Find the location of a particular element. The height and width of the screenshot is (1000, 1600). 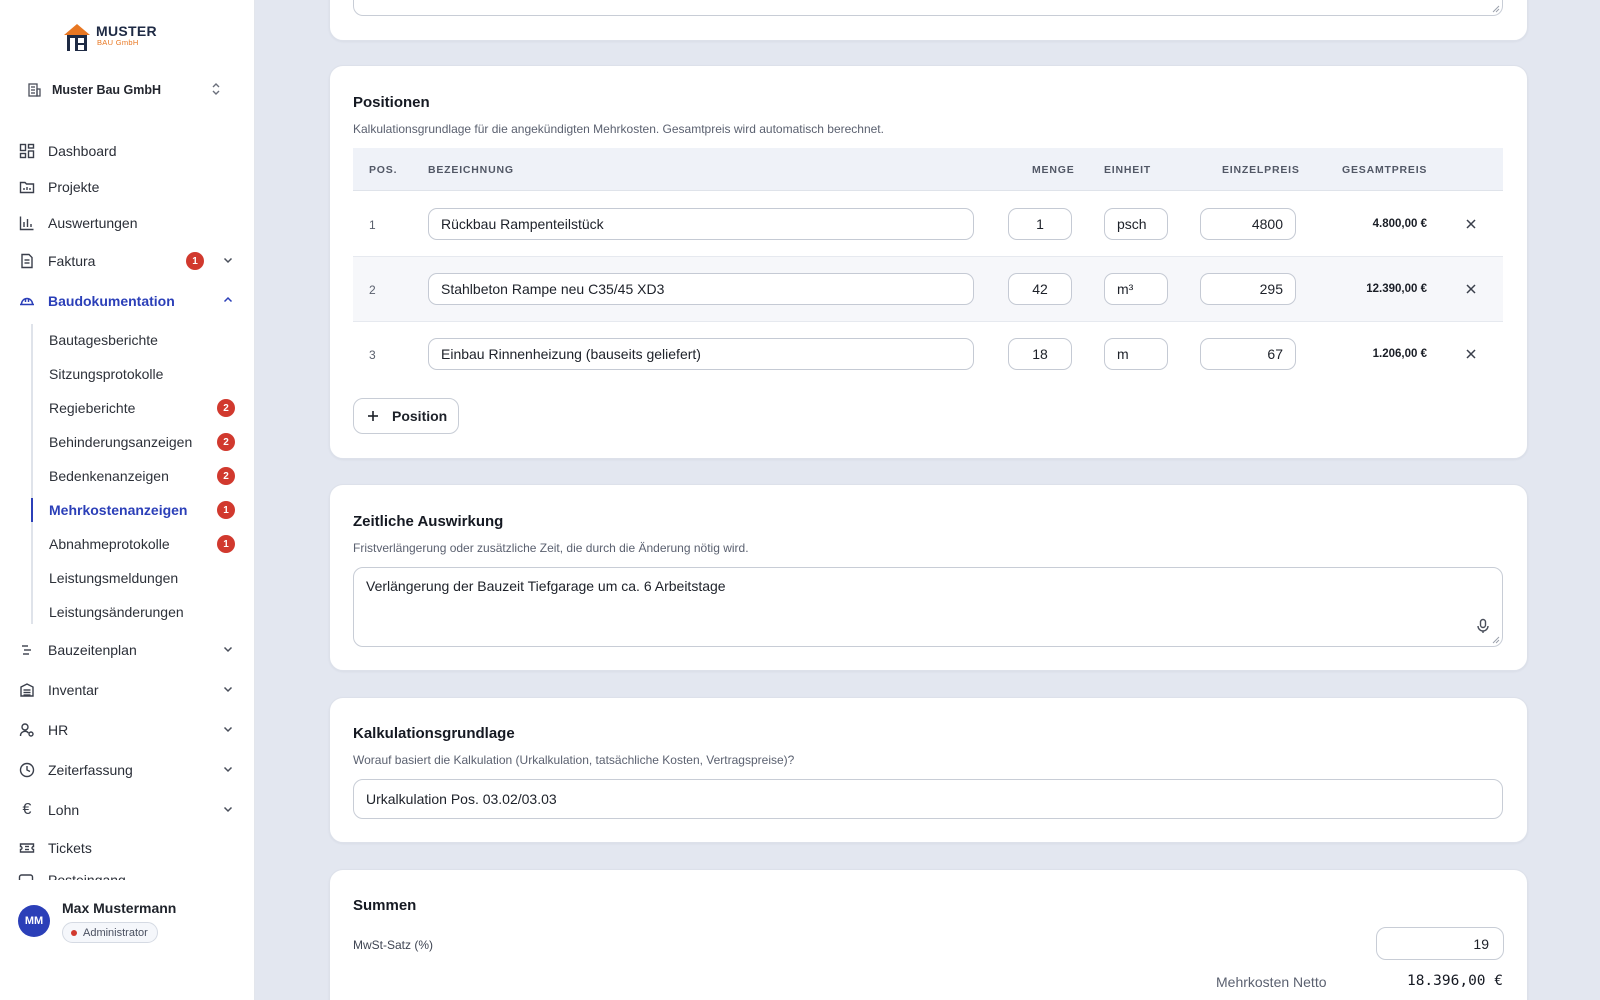

subnav-item-regieberichte: Regieberichte 2 is located at coordinates (144, 408).